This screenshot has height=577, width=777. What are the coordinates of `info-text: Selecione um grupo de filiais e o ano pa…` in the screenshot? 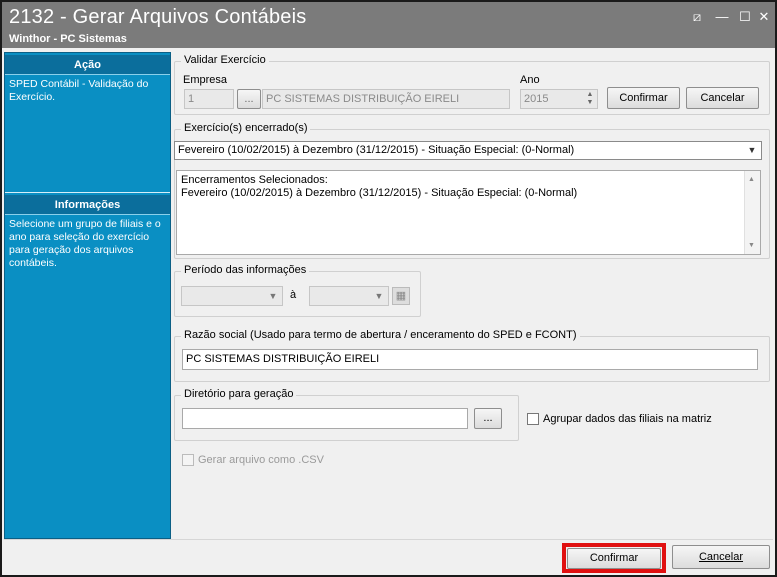 It's located at (85, 243).